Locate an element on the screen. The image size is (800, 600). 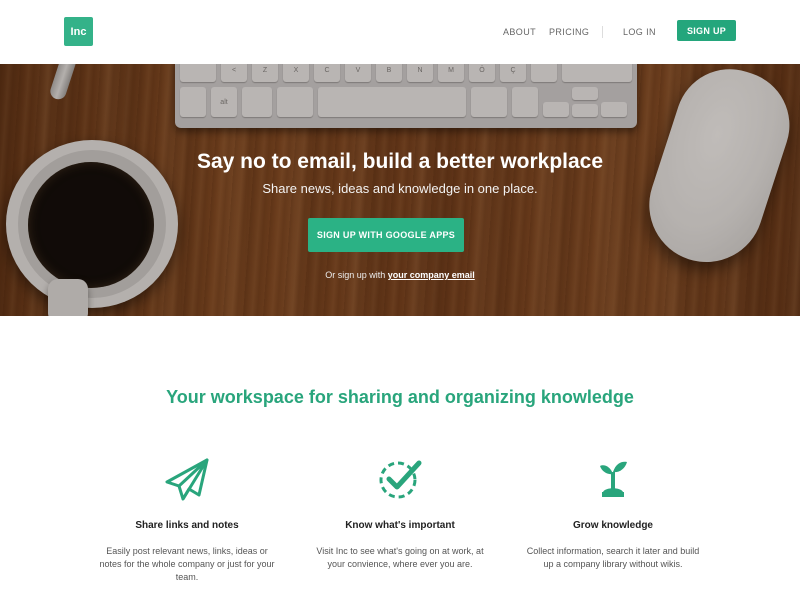
nav-divider is located at coordinates (602, 32).